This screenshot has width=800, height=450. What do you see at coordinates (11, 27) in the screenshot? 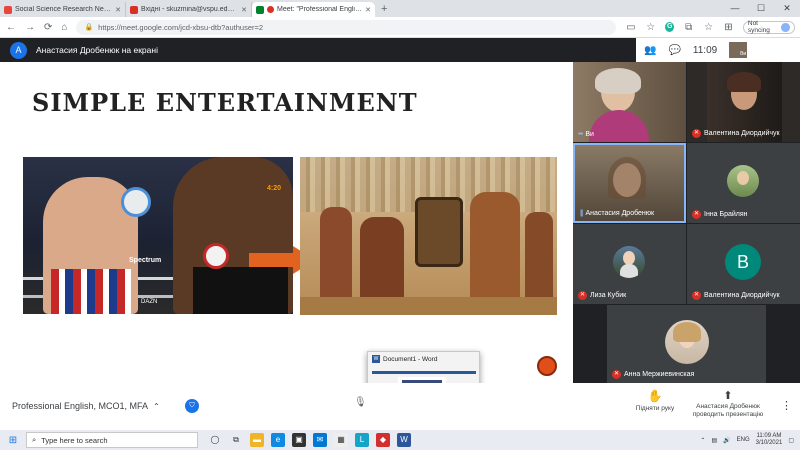
I see `back-arrow-icon: ←` at bounding box center [11, 27].